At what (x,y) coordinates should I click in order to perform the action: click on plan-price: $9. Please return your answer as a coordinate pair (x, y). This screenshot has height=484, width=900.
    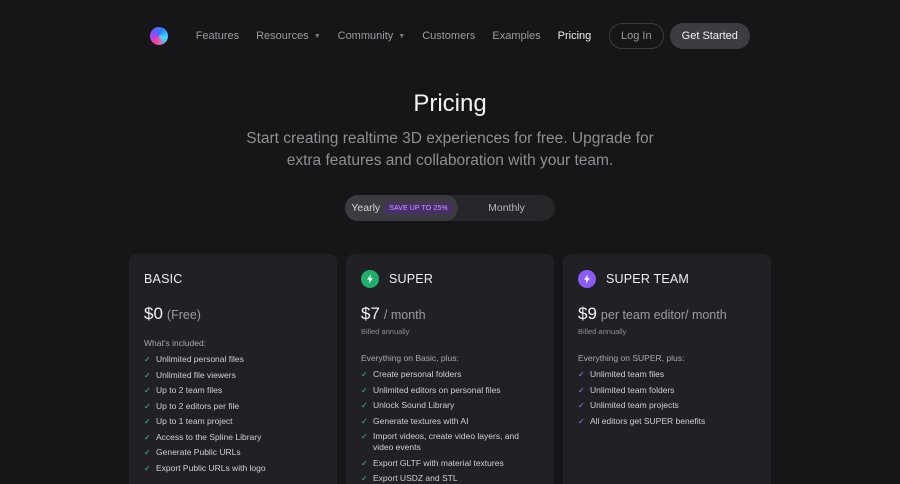
    Looking at the image, I should click on (587, 313).